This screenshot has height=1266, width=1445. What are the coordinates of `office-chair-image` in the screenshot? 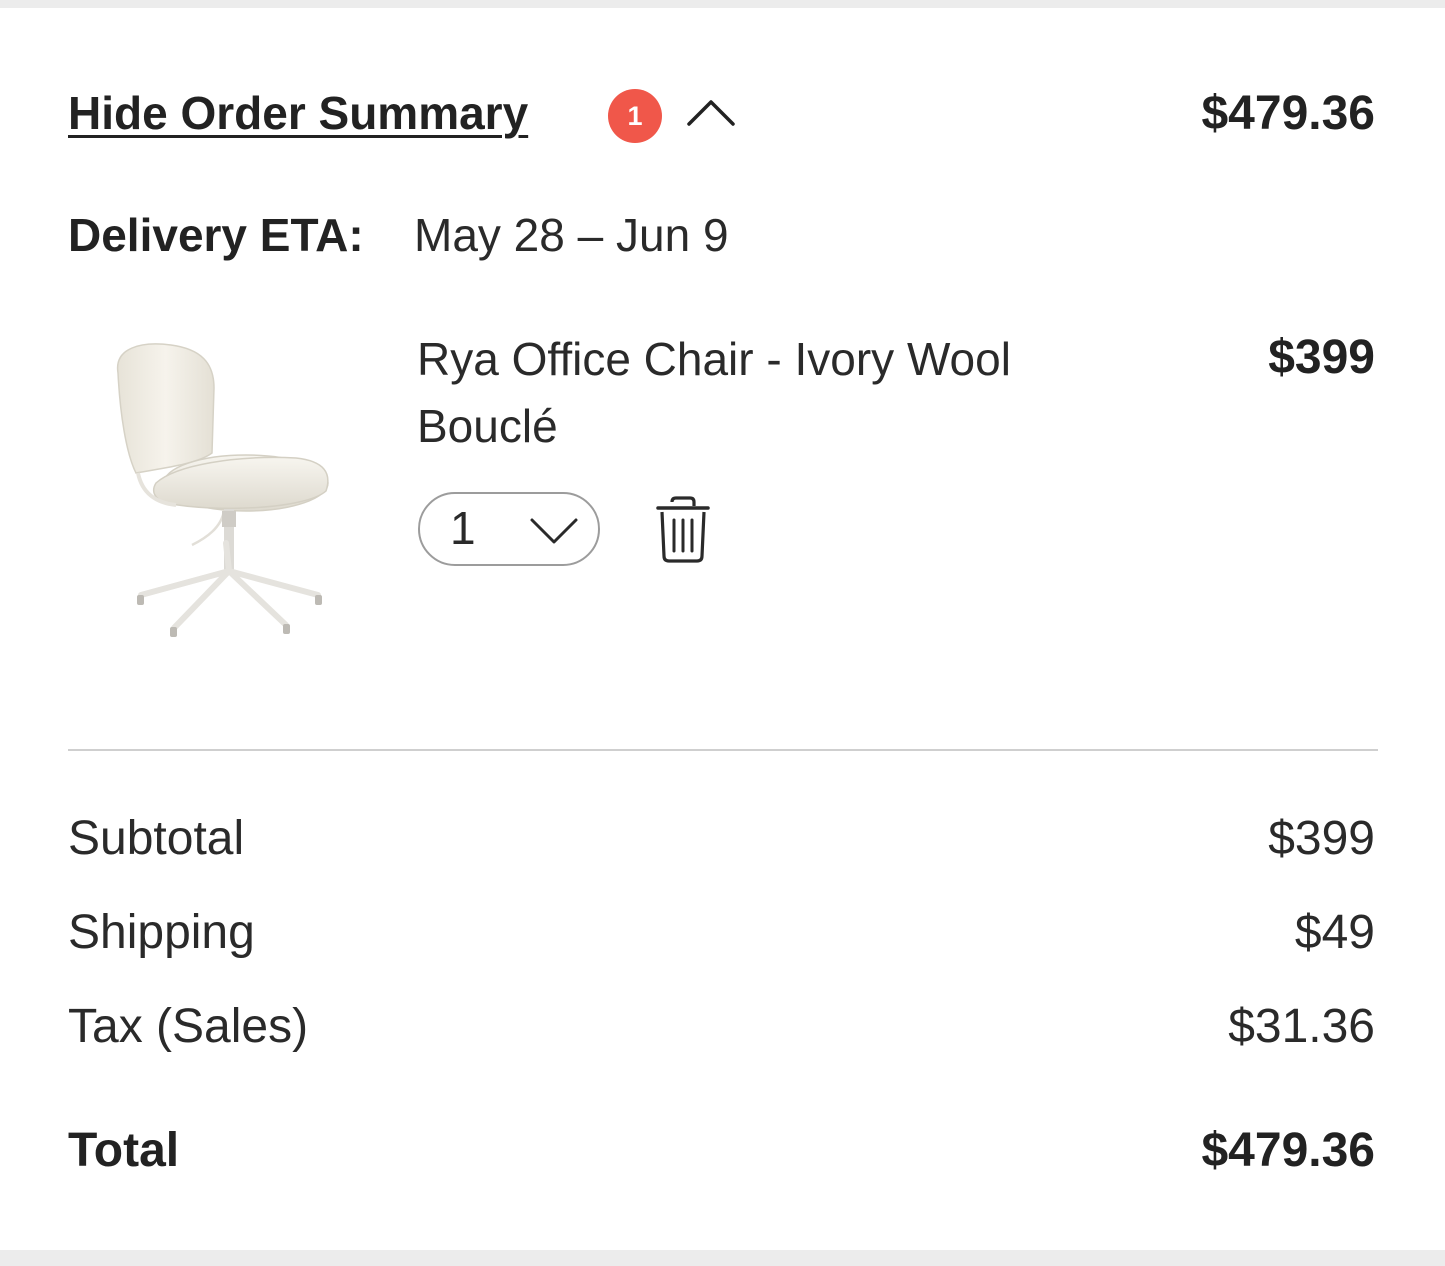 It's located at (221, 490).